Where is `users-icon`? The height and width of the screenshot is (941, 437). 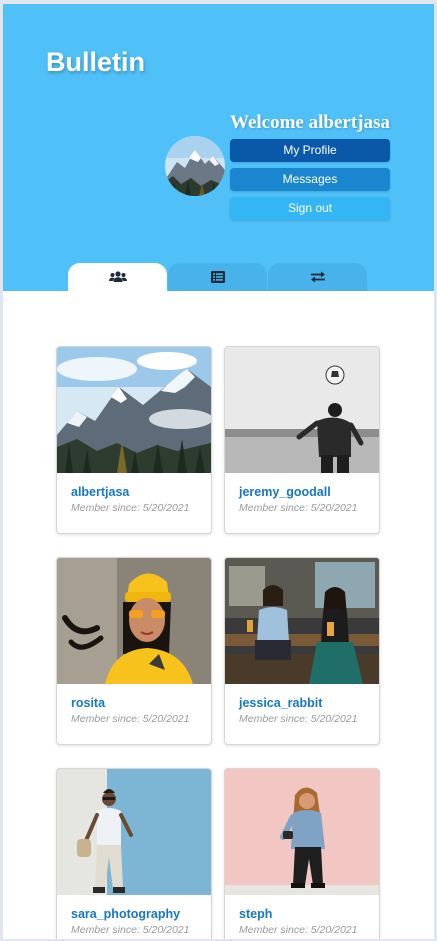 users-icon is located at coordinates (117, 277).